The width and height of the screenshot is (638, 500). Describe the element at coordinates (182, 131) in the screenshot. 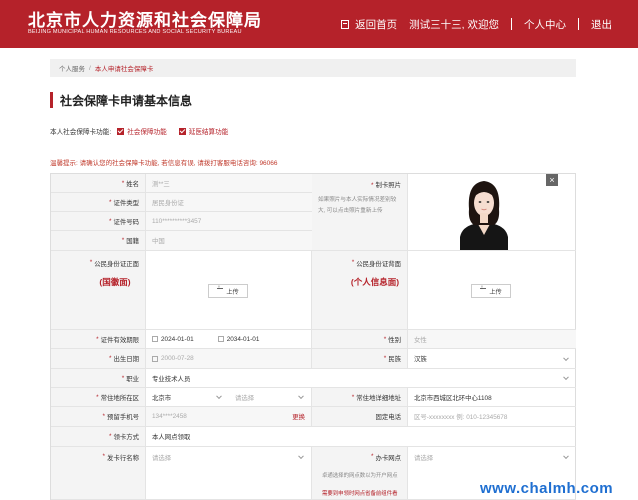

I see `settlement-checkbox` at that location.